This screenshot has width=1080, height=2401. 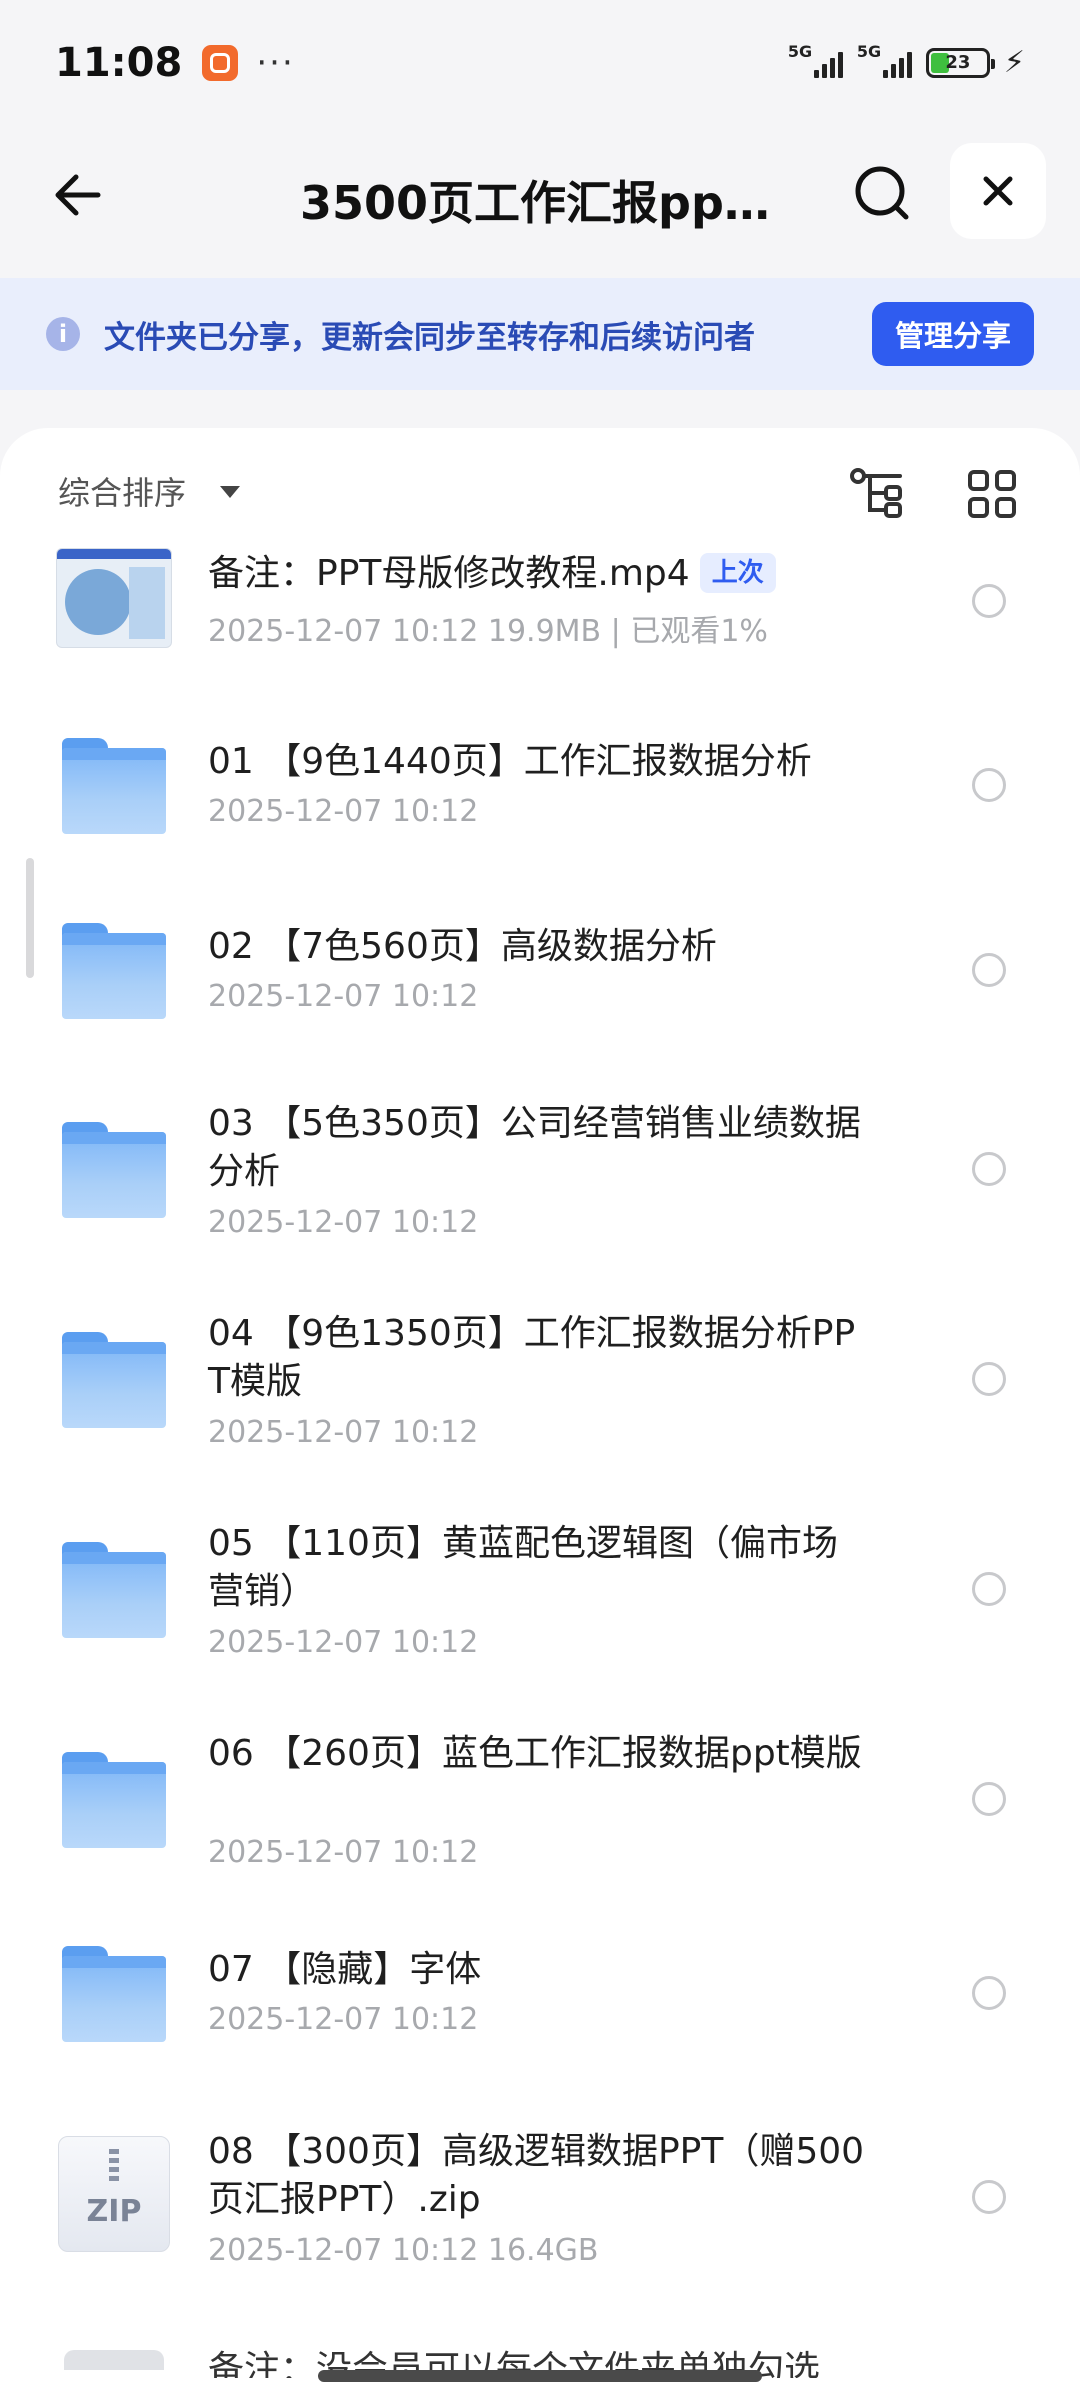 What do you see at coordinates (960, 62) in the screenshot?
I see `battery-icon: 23` at bounding box center [960, 62].